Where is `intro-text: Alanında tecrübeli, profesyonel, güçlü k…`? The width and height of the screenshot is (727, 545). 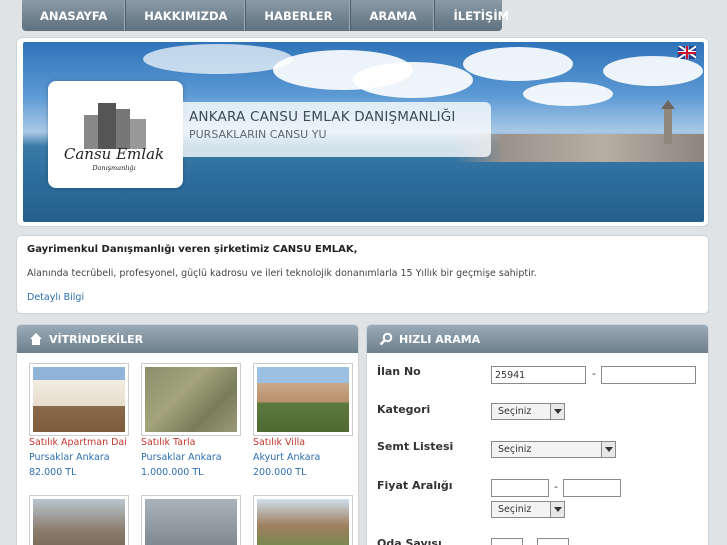 intro-text: Alanında tecrübeli, profesyonel, güçlü k… is located at coordinates (282, 273).